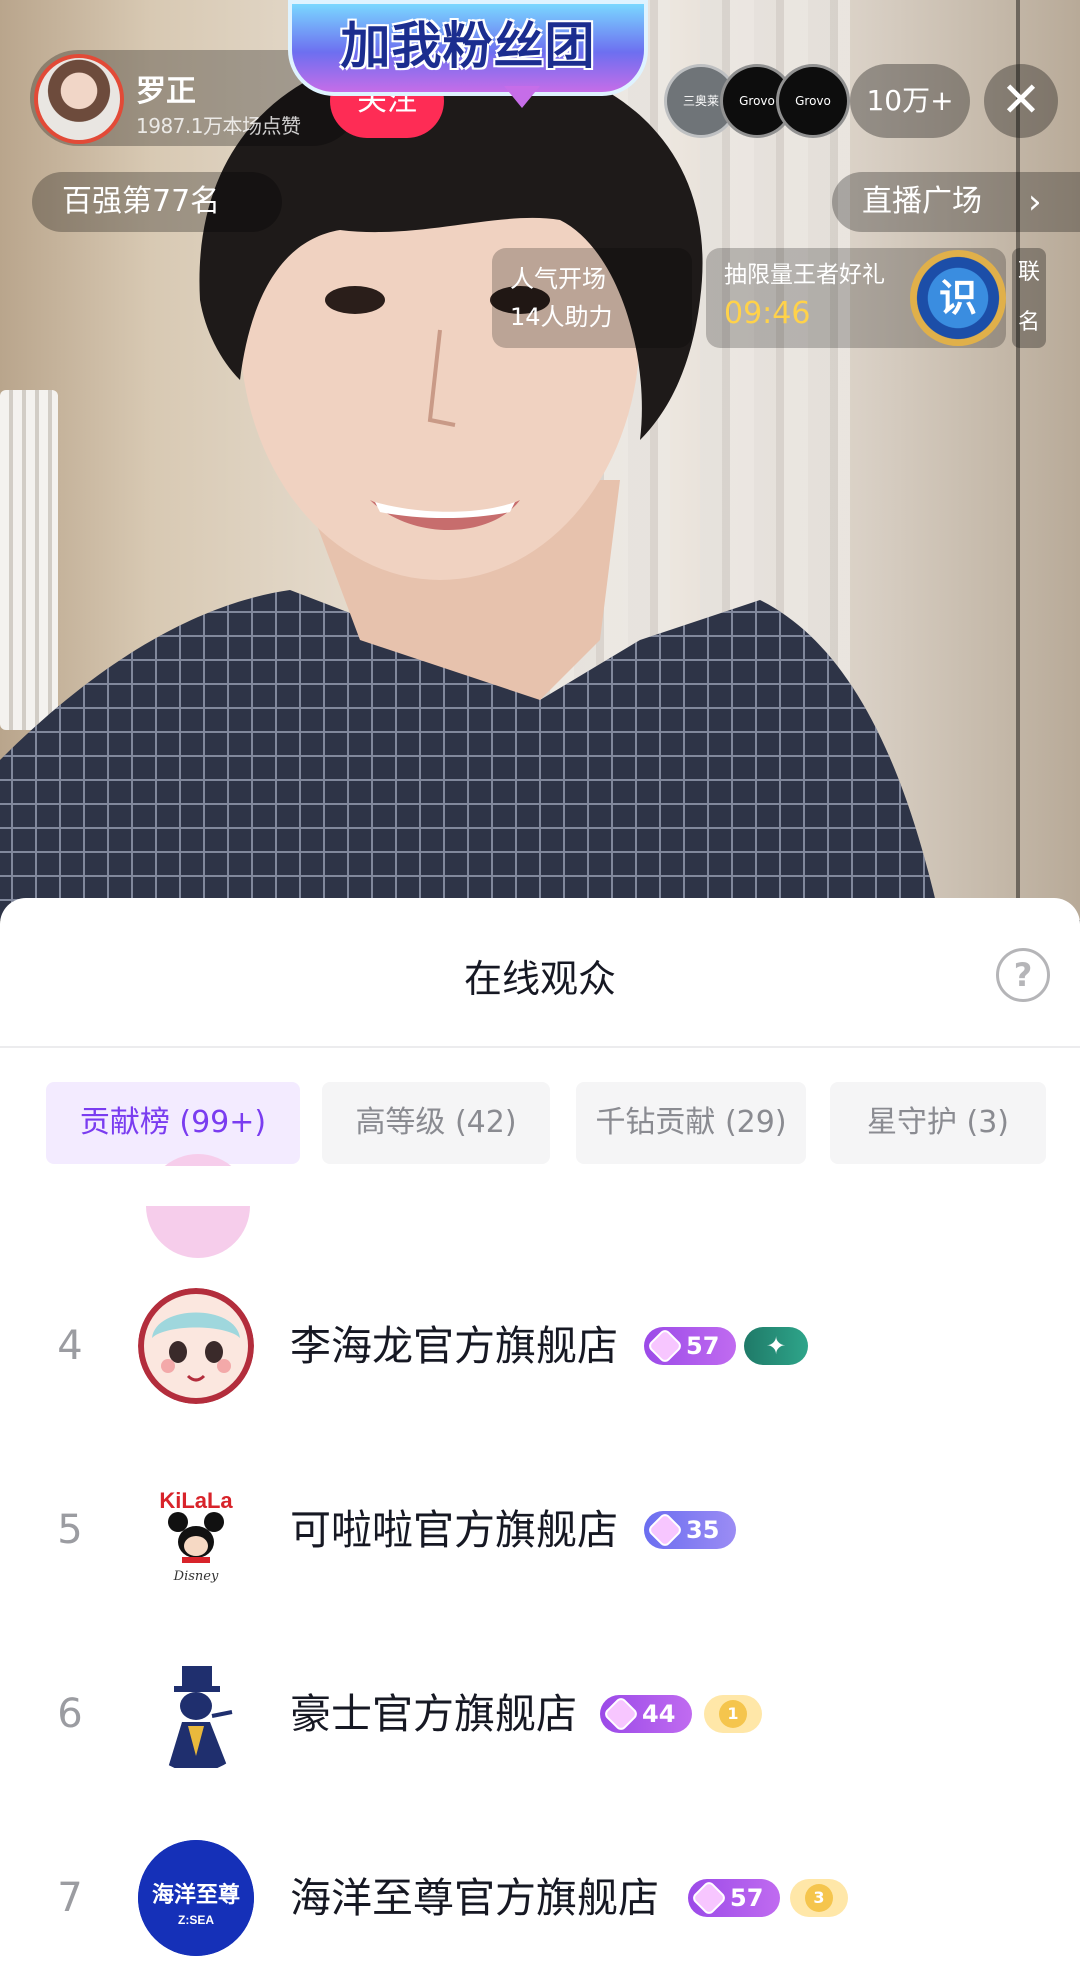 This screenshot has height=1974, width=1080. Describe the element at coordinates (540, 1047) in the screenshot. I see `divider` at that location.